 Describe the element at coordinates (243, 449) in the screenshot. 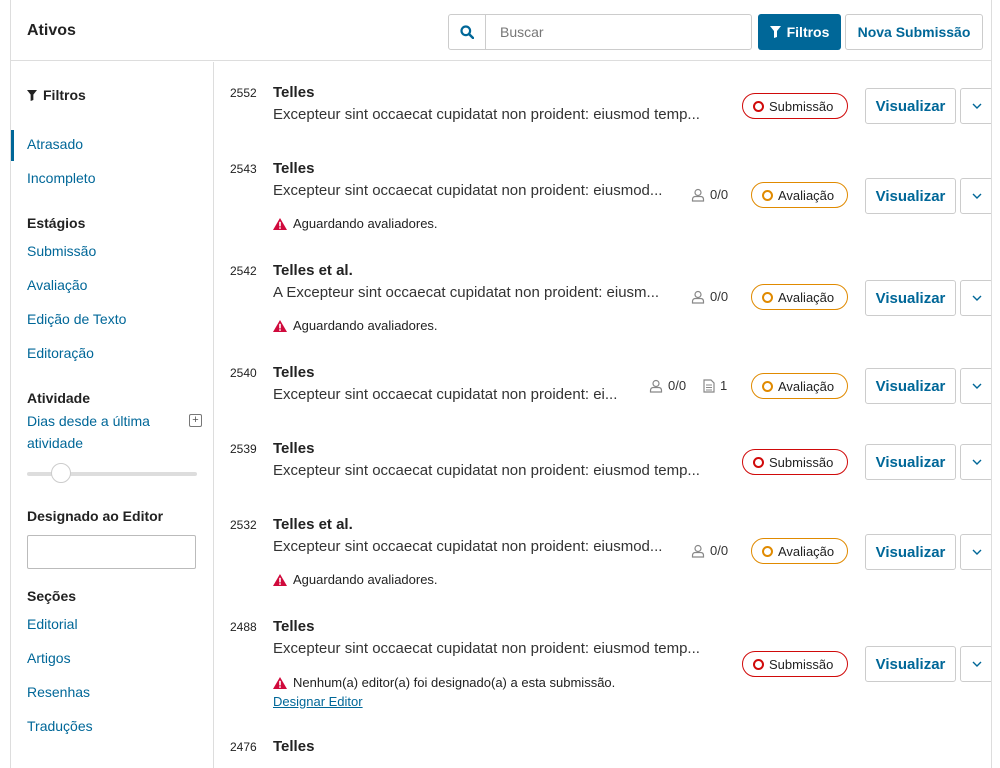

I see `submission-id: 2539` at that location.